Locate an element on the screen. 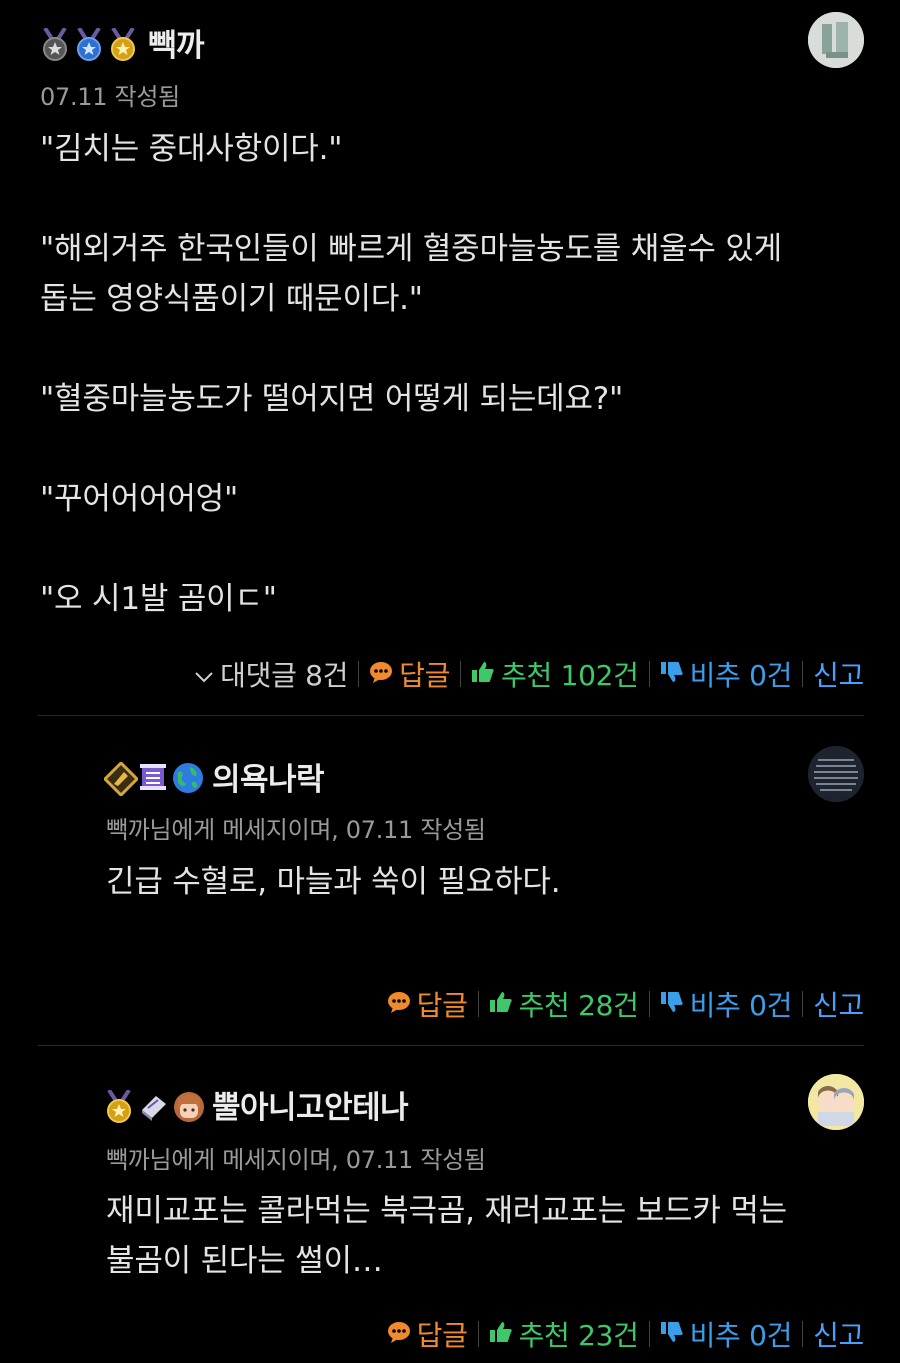 The width and height of the screenshot is (900, 1363). recommend-count: 추천 102건 is located at coordinates (570, 675).